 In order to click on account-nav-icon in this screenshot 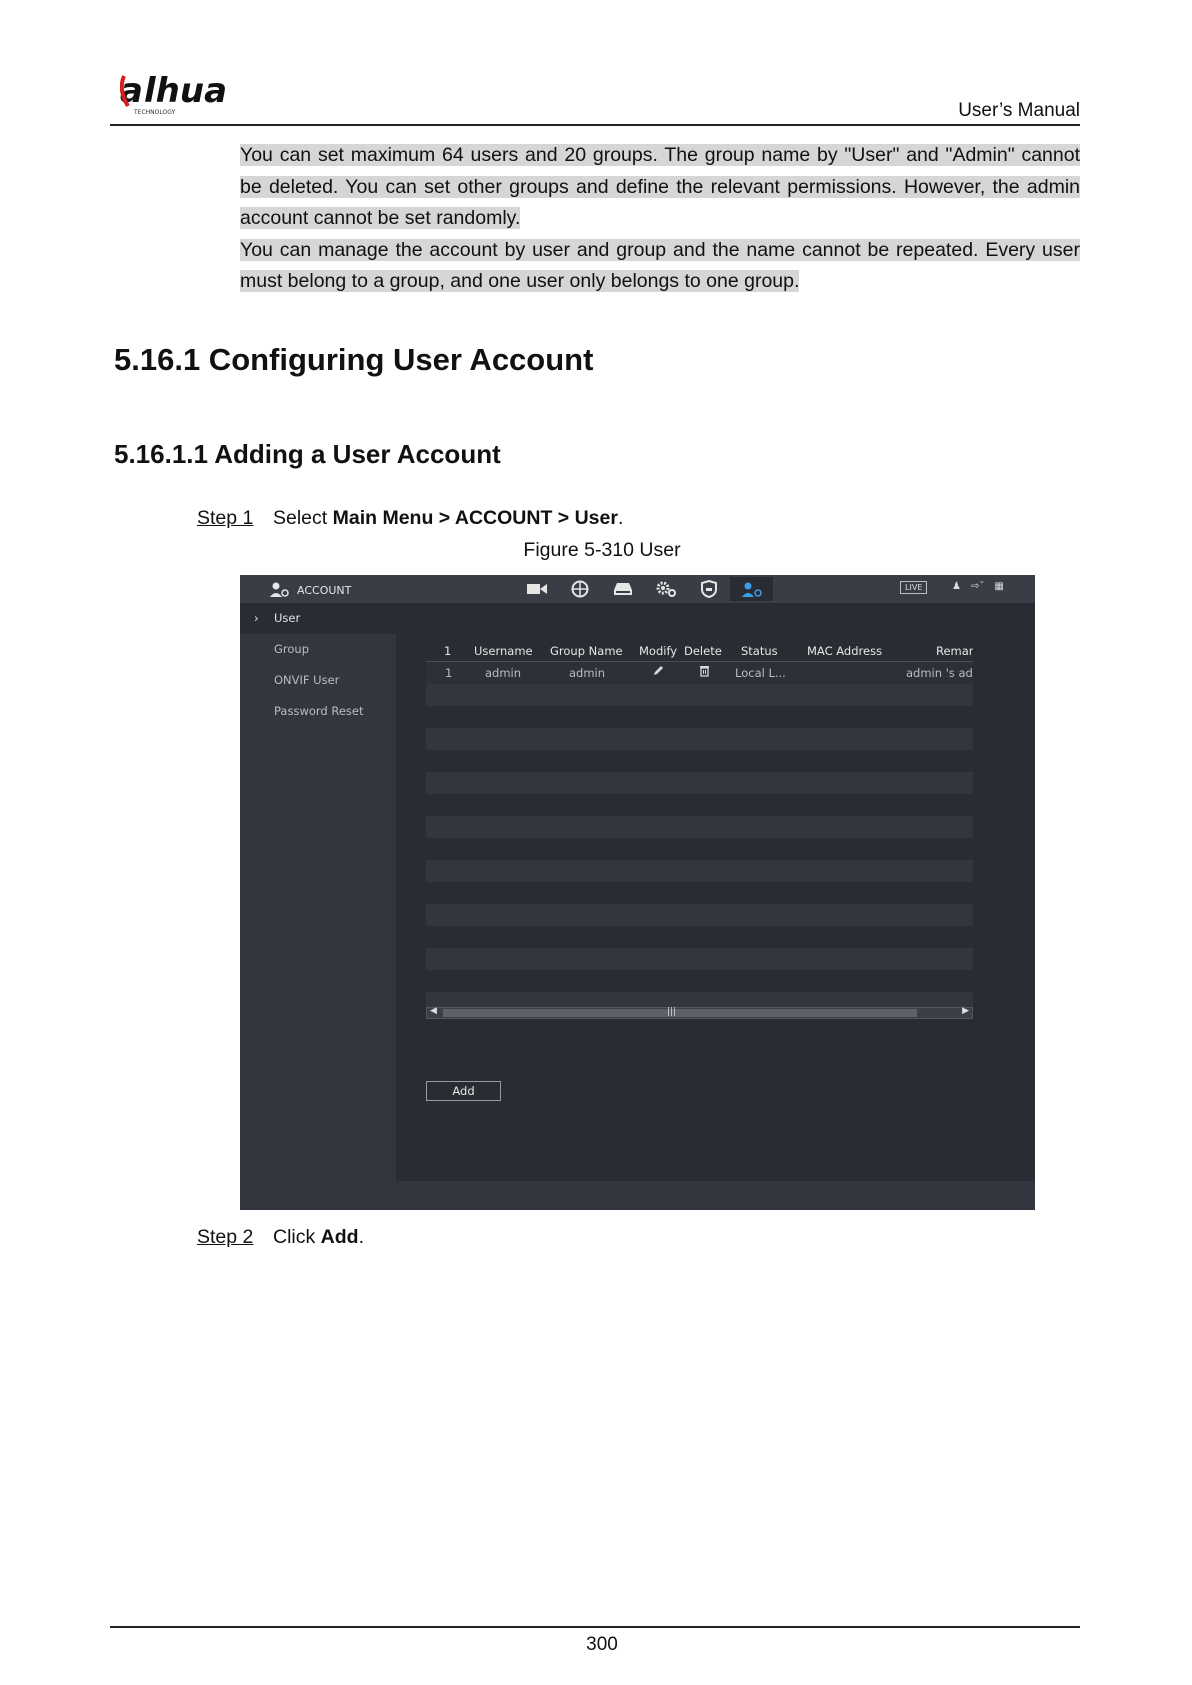, I will do `click(751, 589)`.